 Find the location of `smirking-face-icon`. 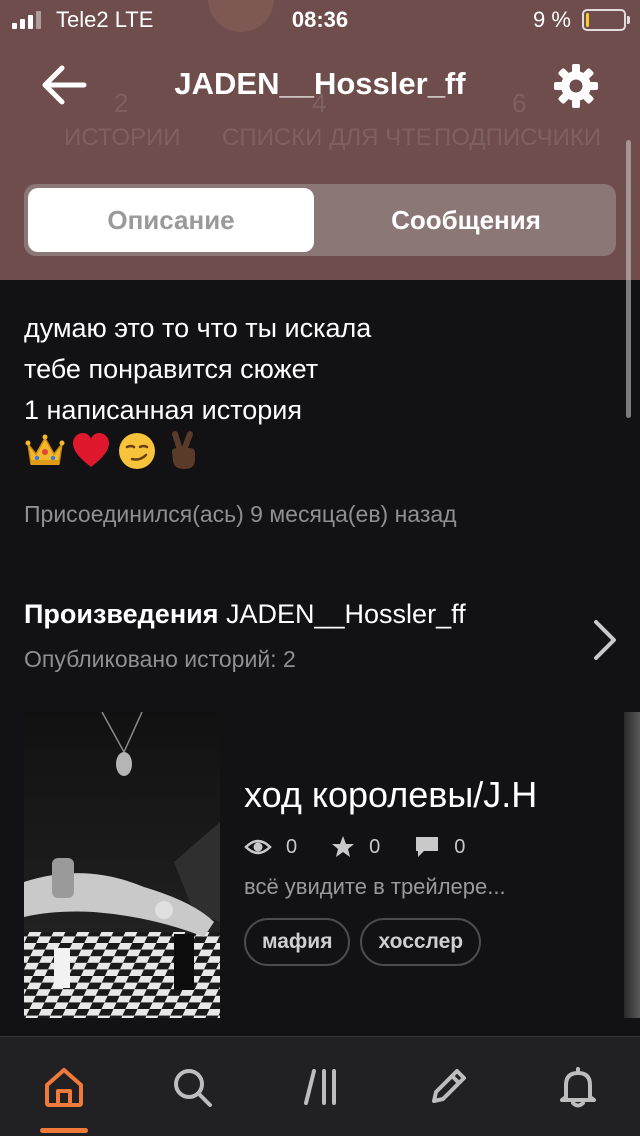

smirking-face-icon is located at coordinates (137, 451).